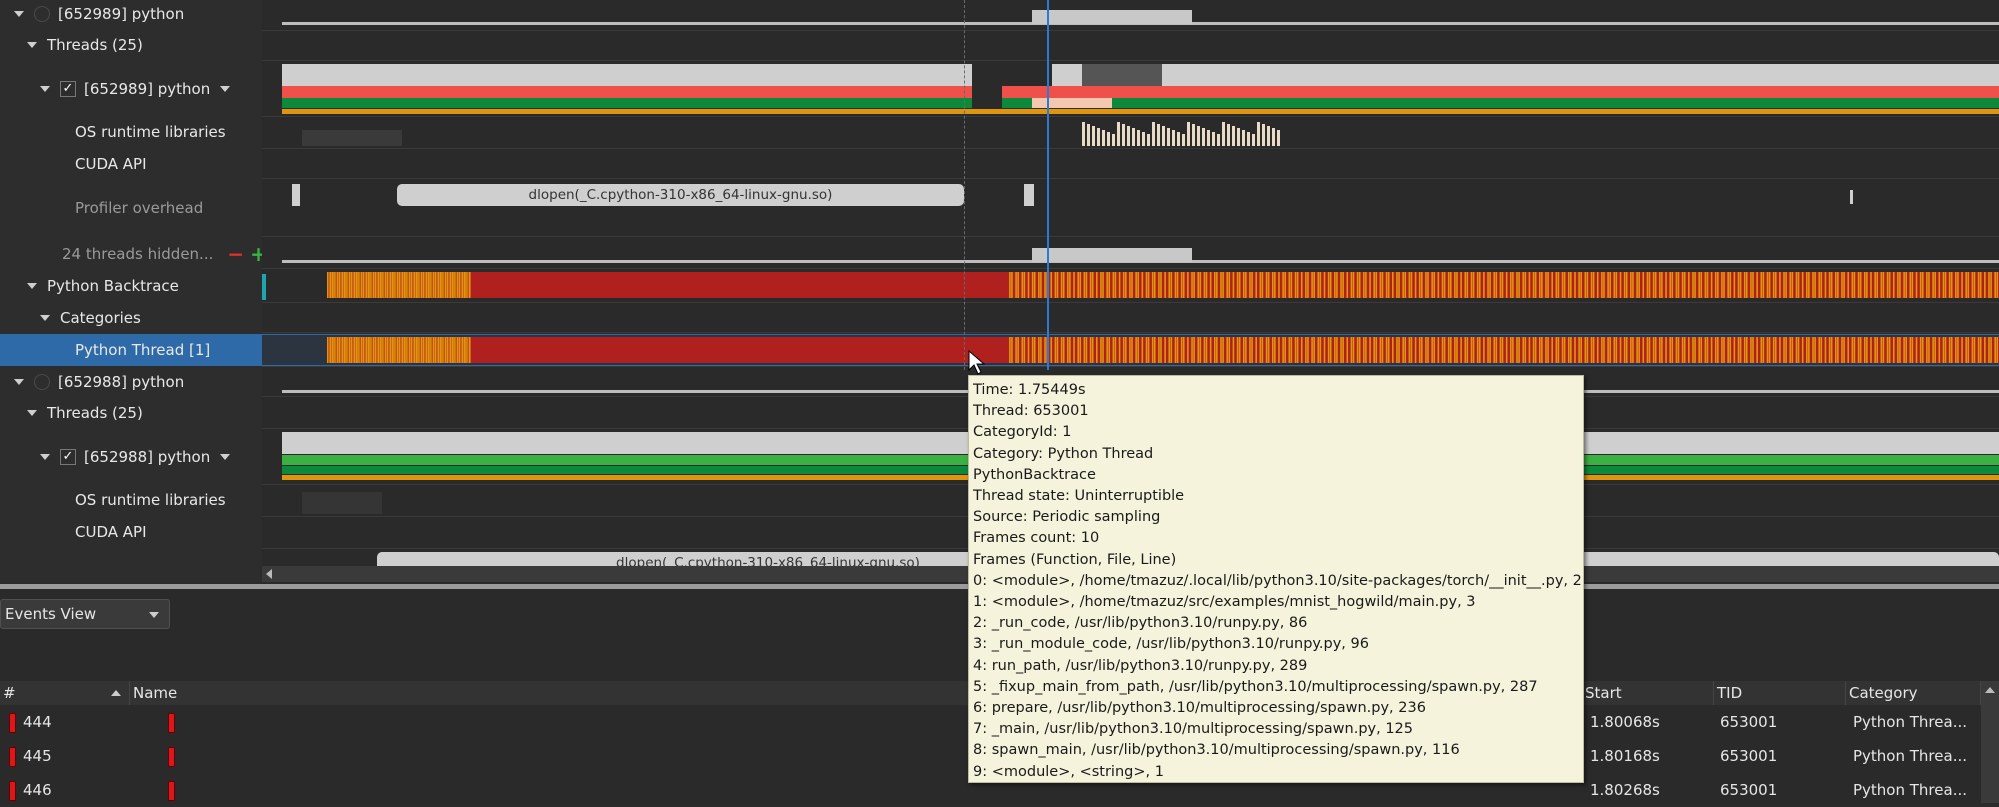 The height and width of the screenshot is (807, 1999). What do you see at coordinates (1913, 693) in the screenshot?
I see `column-header-category: Category` at bounding box center [1913, 693].